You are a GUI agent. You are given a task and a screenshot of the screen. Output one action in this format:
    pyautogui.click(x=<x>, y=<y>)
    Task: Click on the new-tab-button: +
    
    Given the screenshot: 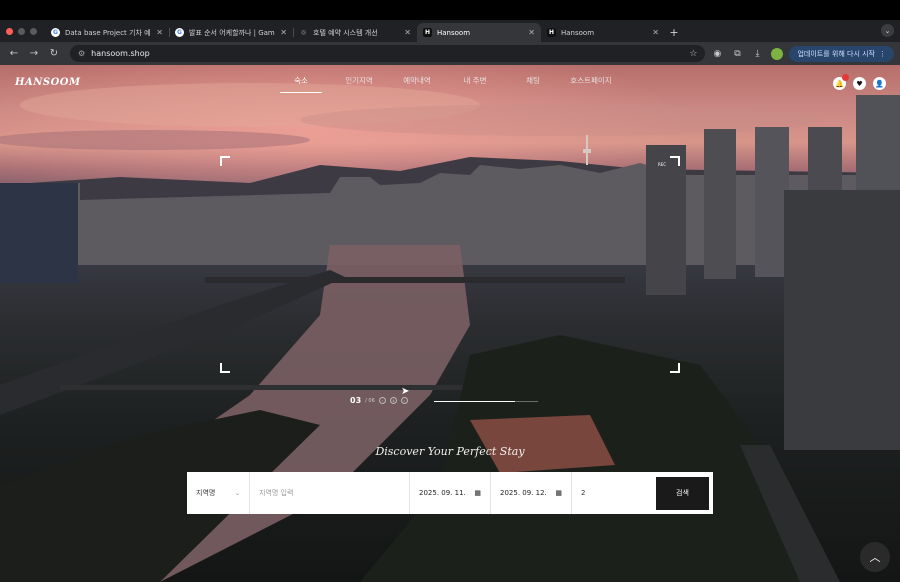 What is the action you would take?
    pyautogui.click(x=674, y=32)
    